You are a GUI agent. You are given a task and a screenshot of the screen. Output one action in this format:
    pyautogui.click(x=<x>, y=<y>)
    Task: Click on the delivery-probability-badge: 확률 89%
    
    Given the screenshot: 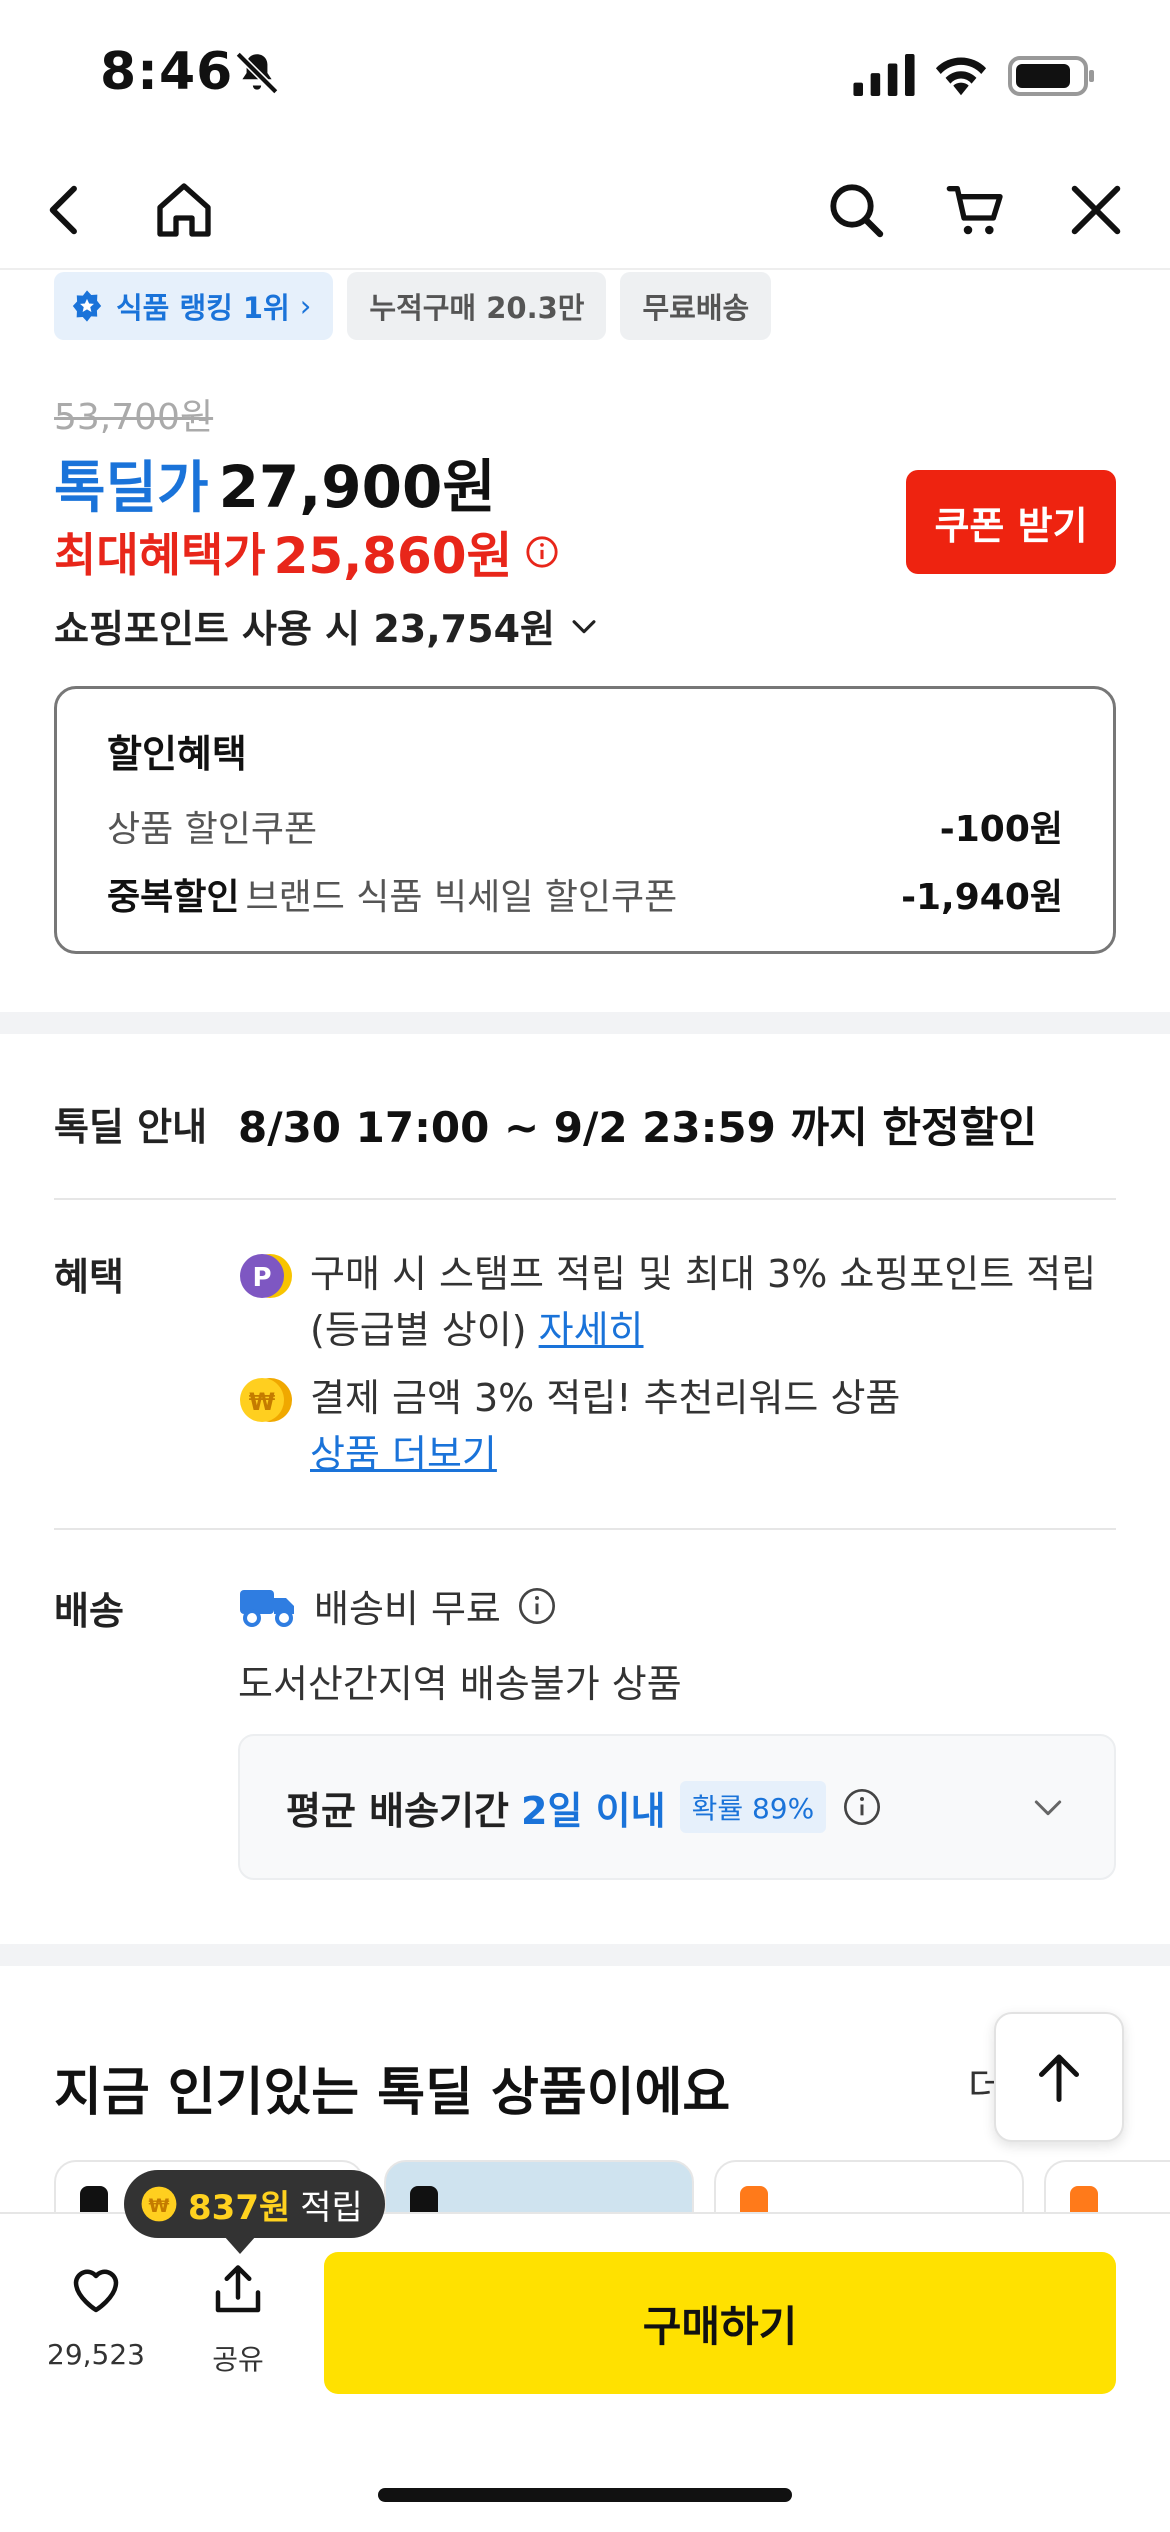 What is the action you would take?
    pyautogui.click(x=753, y=1807)
    